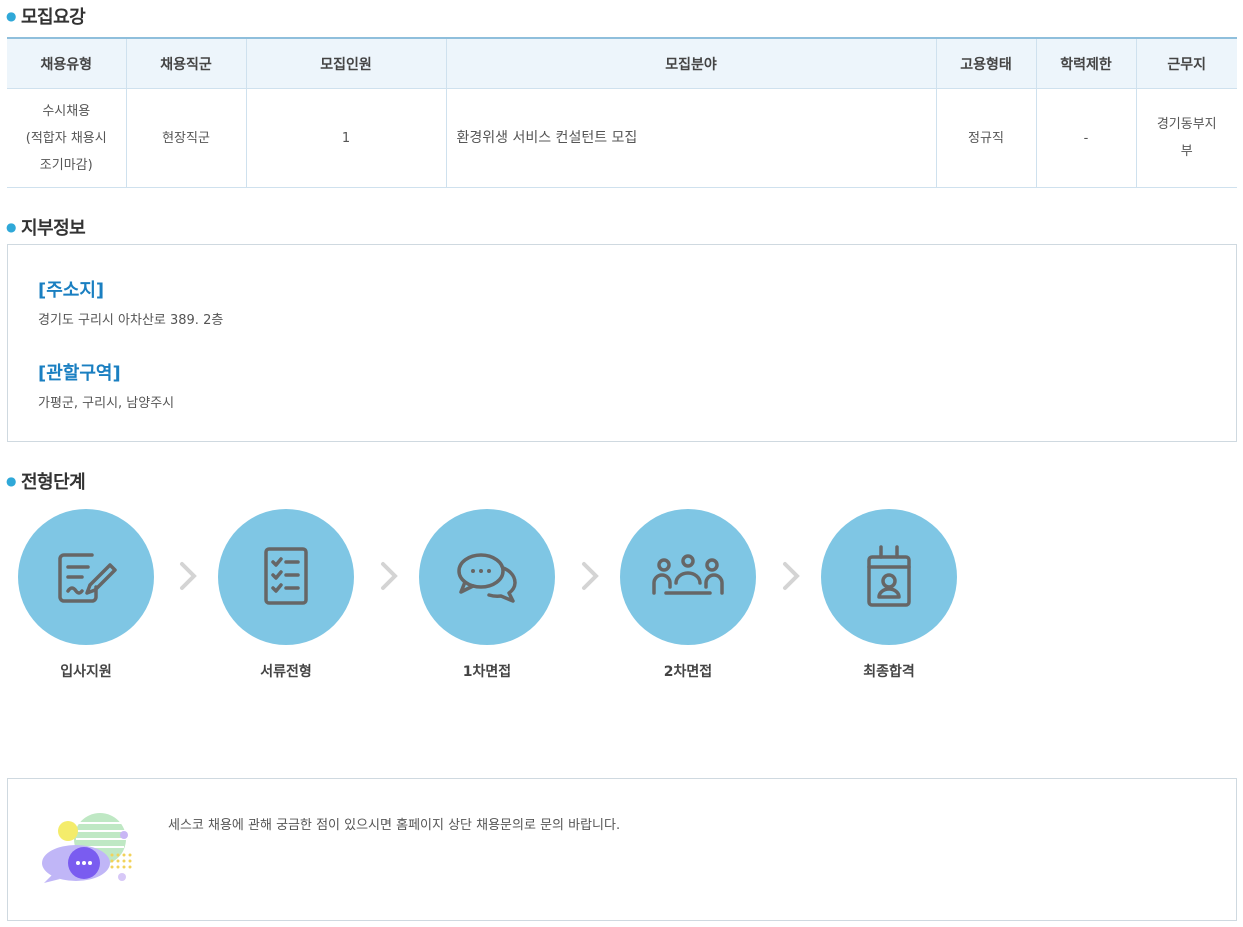 The height and width of the screenshot is (927, 1243). What do you see at coordinates (691, 63) in the screenshot?
I see `header-field: 모집분야` at bounding box center [691, 63].